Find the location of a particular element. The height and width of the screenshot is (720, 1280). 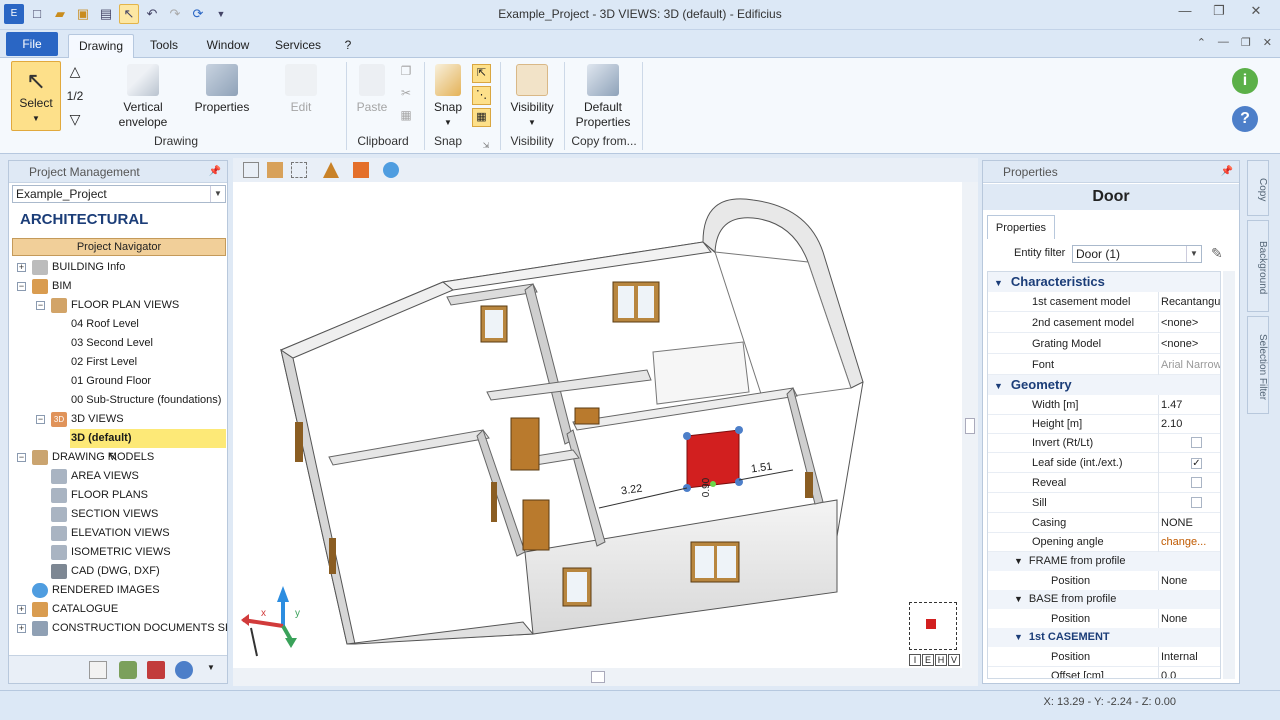

prop-casement-offset: Offset [cm] 0.0 is located at coordinates (1104, 672).